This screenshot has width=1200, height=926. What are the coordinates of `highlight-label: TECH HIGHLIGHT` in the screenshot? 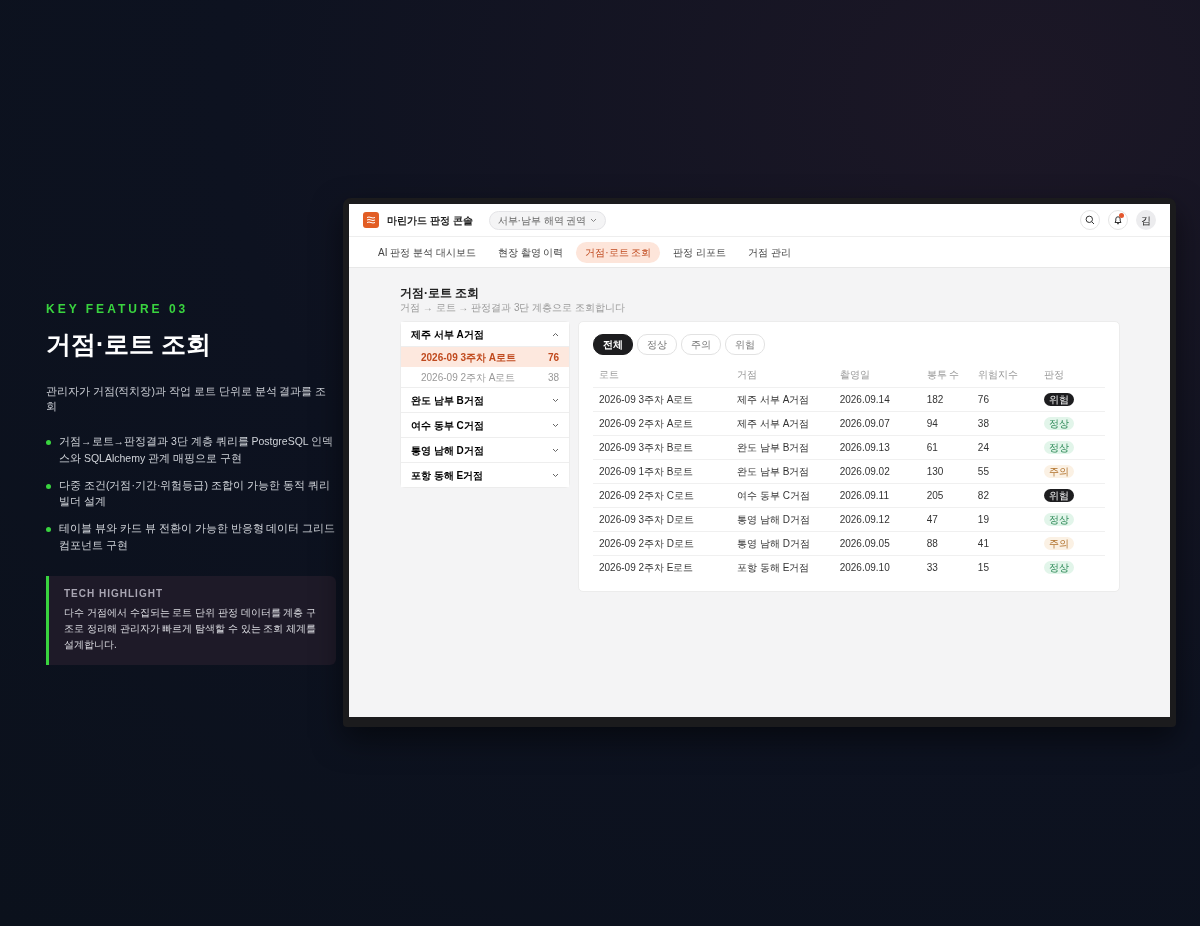 It's located at (114, 593).